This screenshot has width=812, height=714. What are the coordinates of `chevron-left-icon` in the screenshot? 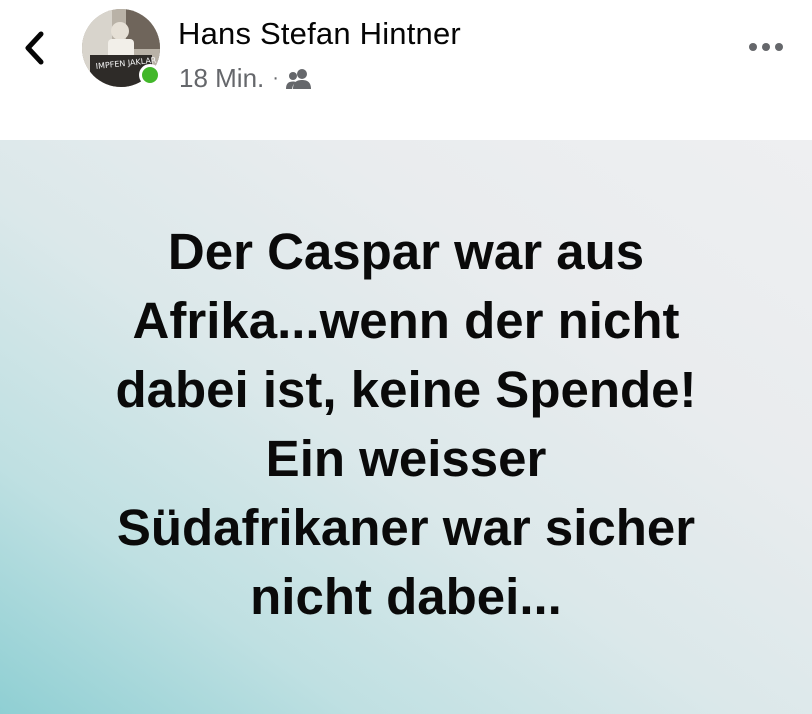 It's located at (34, 48).